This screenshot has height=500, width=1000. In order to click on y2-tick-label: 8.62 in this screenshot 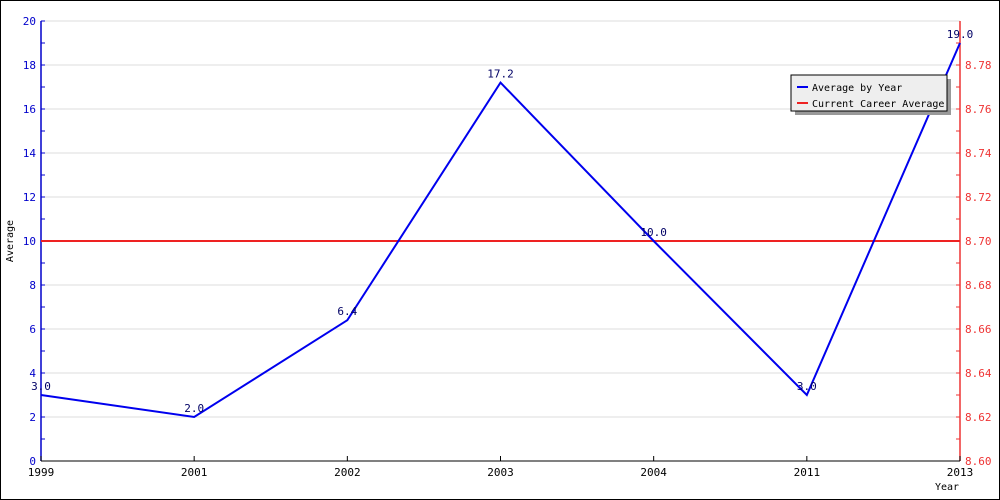, I will do `click(978, 417)`.